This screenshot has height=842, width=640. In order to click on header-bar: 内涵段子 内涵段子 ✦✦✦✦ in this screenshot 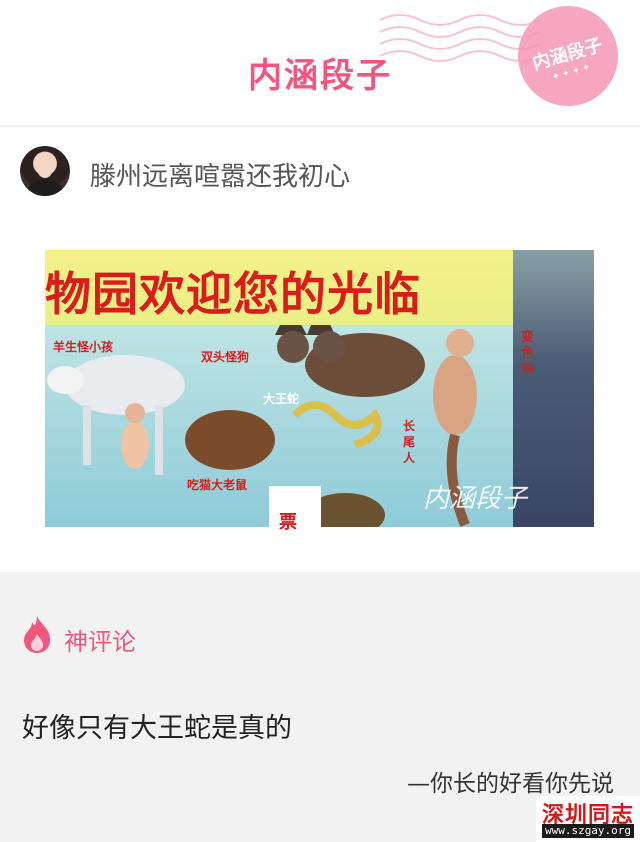, I will do `click(320, 62)`.